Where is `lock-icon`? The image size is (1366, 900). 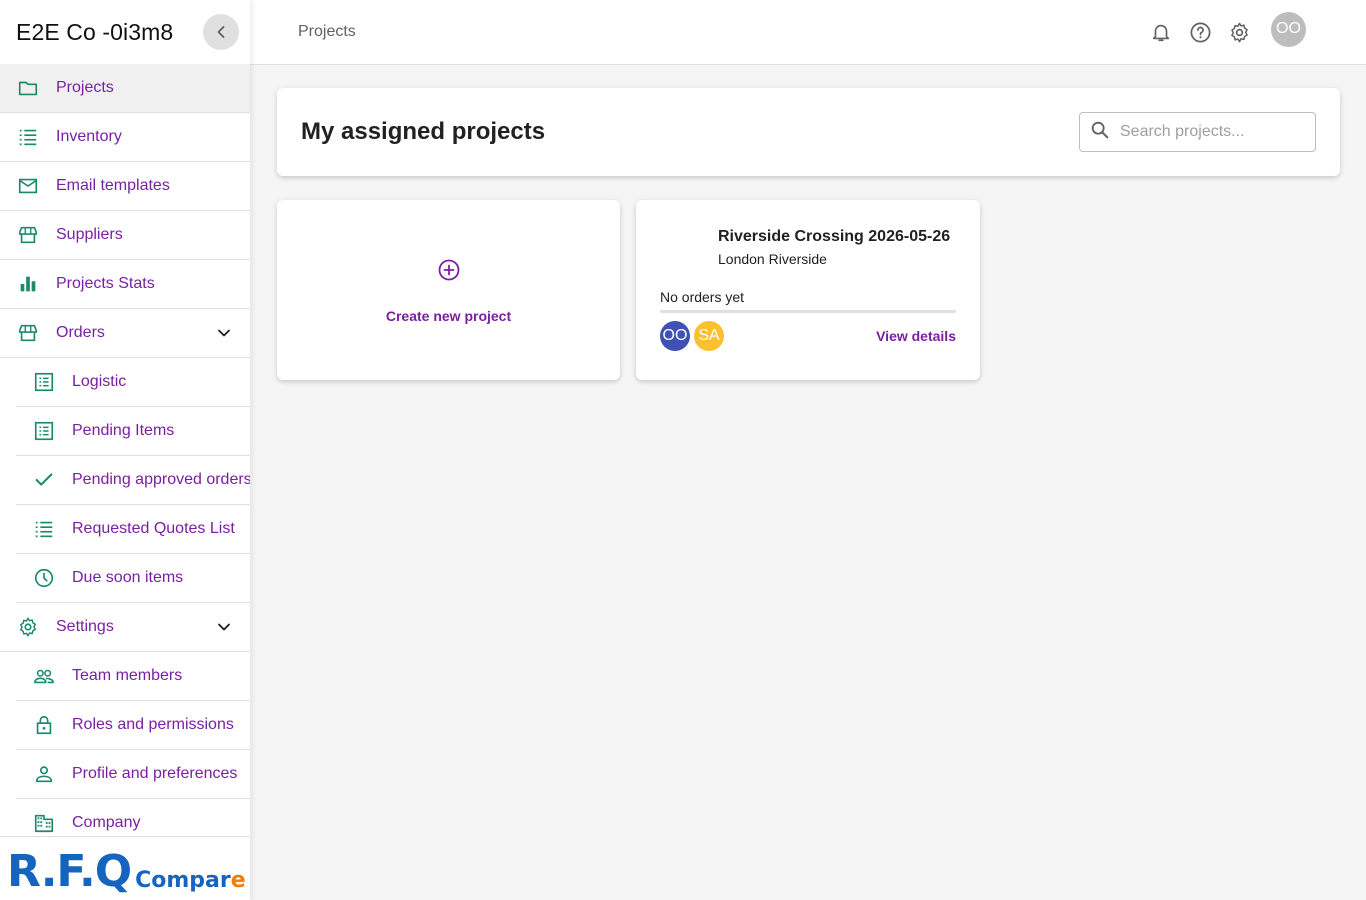
lock-icon is located at coordinates (44, 725).